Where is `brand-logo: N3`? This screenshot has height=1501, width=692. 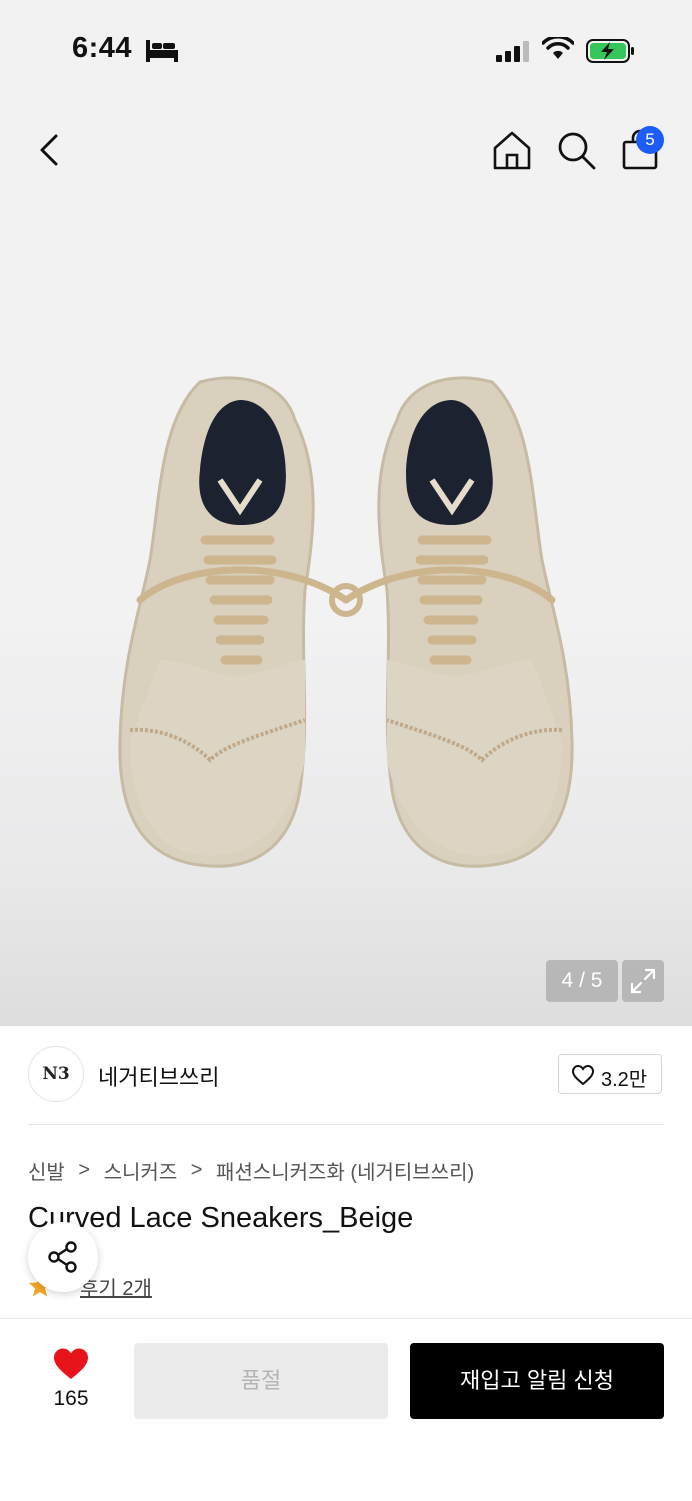 brand-logo: N3 is located at coordinates (56, 1074).